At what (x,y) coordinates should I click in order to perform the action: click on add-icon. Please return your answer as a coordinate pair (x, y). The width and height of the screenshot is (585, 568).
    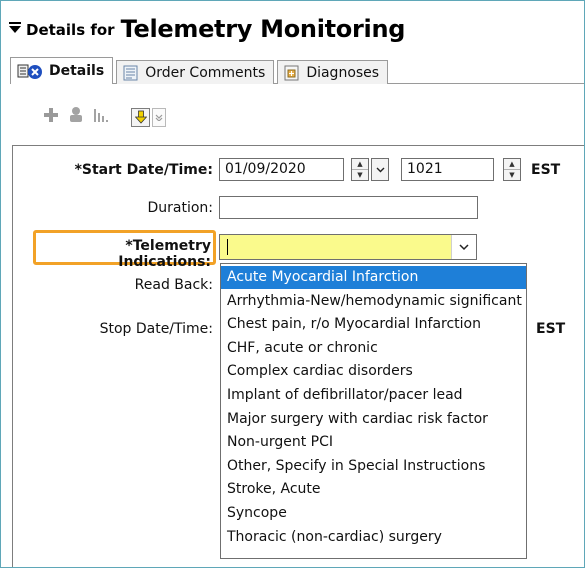
    Looking at the image, I should click on (51, 117).